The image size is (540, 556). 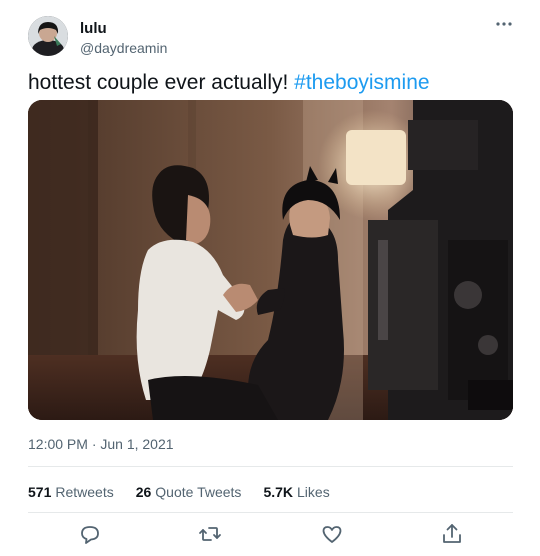 I want to click on engagement-stats: 571 Retweets 26 Quote Tweets 5.7K Likes, so click(x=190, y=492).